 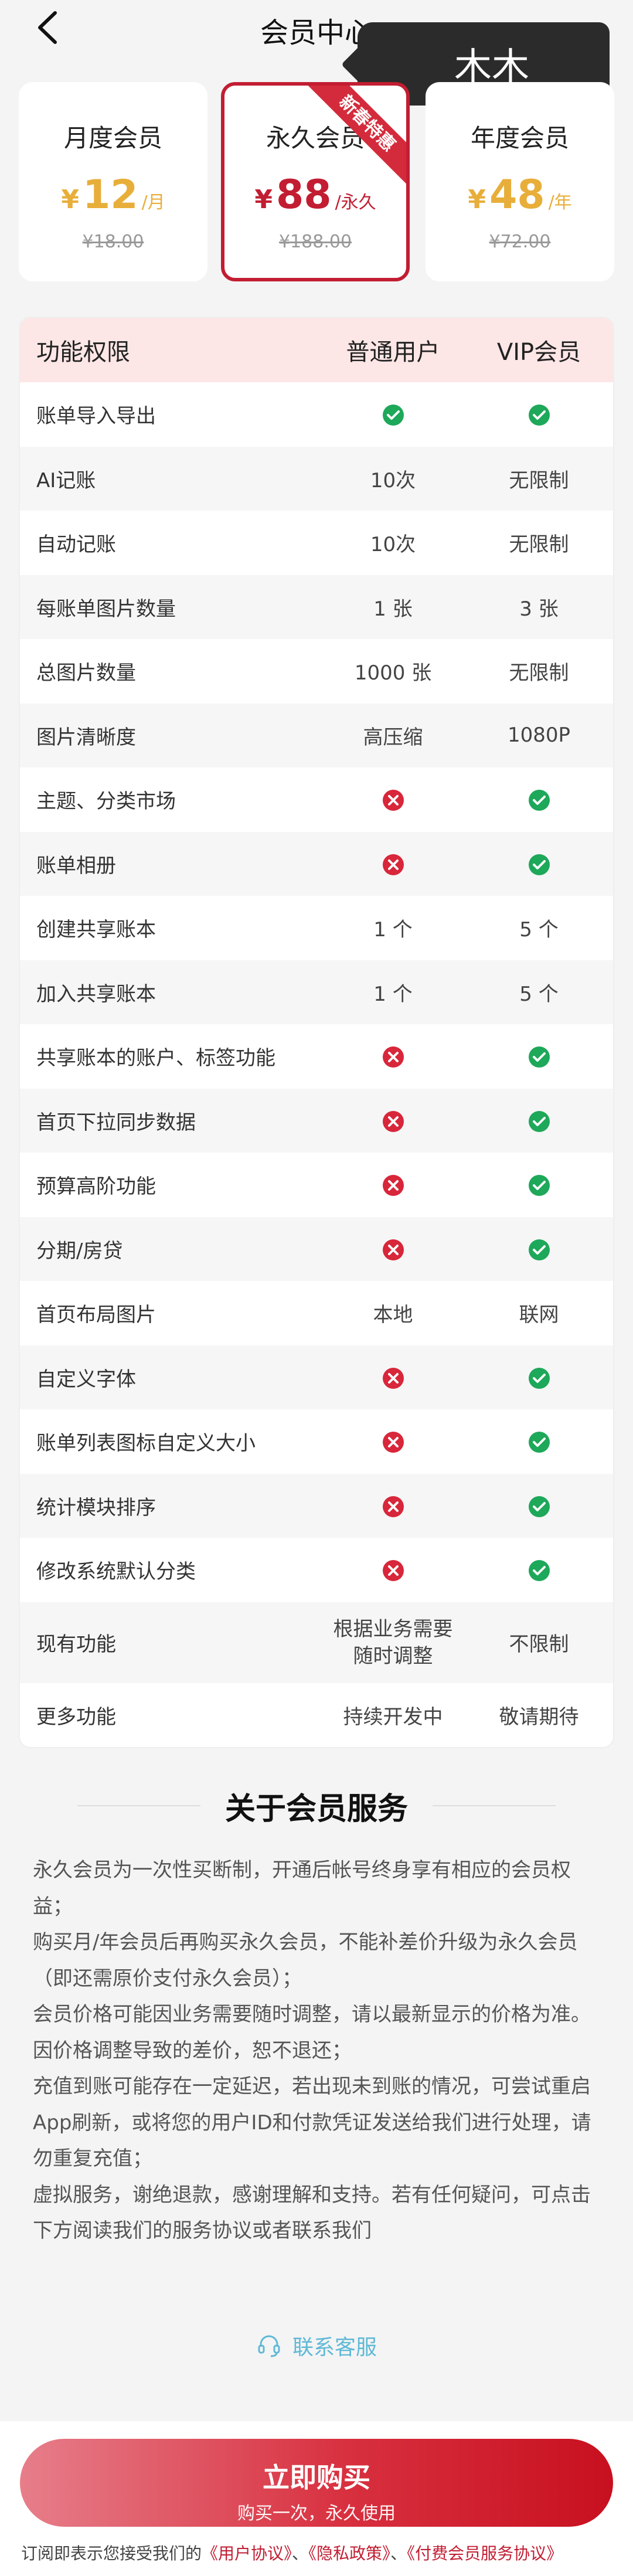 What do you see at coordinates (316, 2513) in the screenshot?
I see `buy-button-sublabel: 购买一次，永久使用` at bounding box center [316, 2513].